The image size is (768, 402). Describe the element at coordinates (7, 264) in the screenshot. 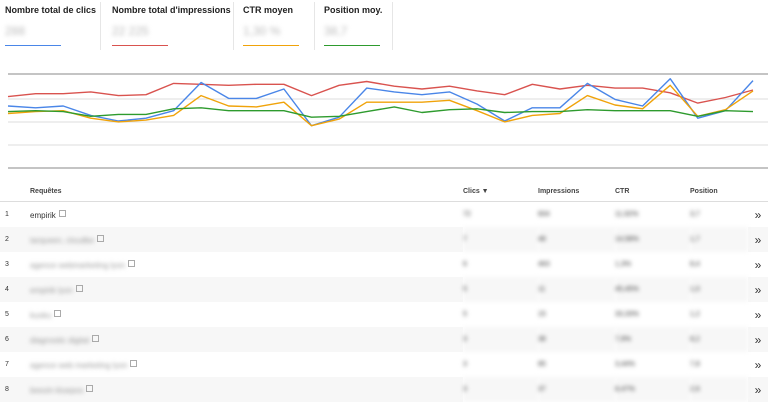

I see `row-number: 3` at that location.